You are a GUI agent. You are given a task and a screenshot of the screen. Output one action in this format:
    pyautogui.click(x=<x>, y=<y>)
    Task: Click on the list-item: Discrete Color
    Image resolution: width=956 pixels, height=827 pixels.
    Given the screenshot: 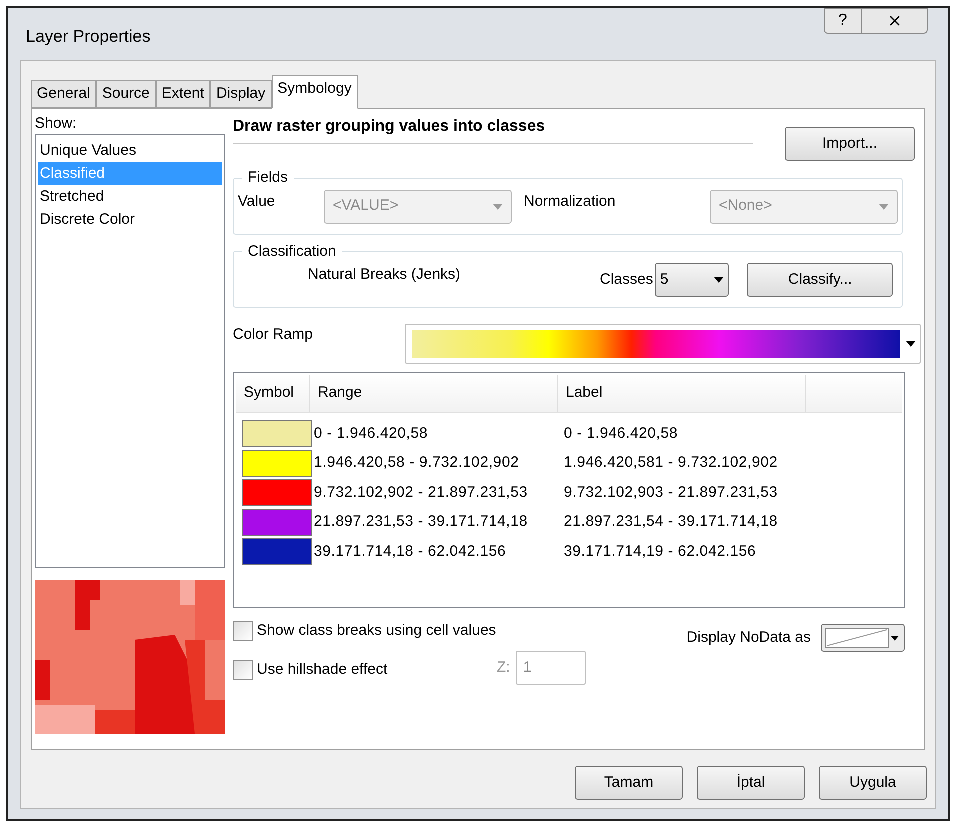 What is the action you would take?
    pyautogui.click(x=130, y=219)
    